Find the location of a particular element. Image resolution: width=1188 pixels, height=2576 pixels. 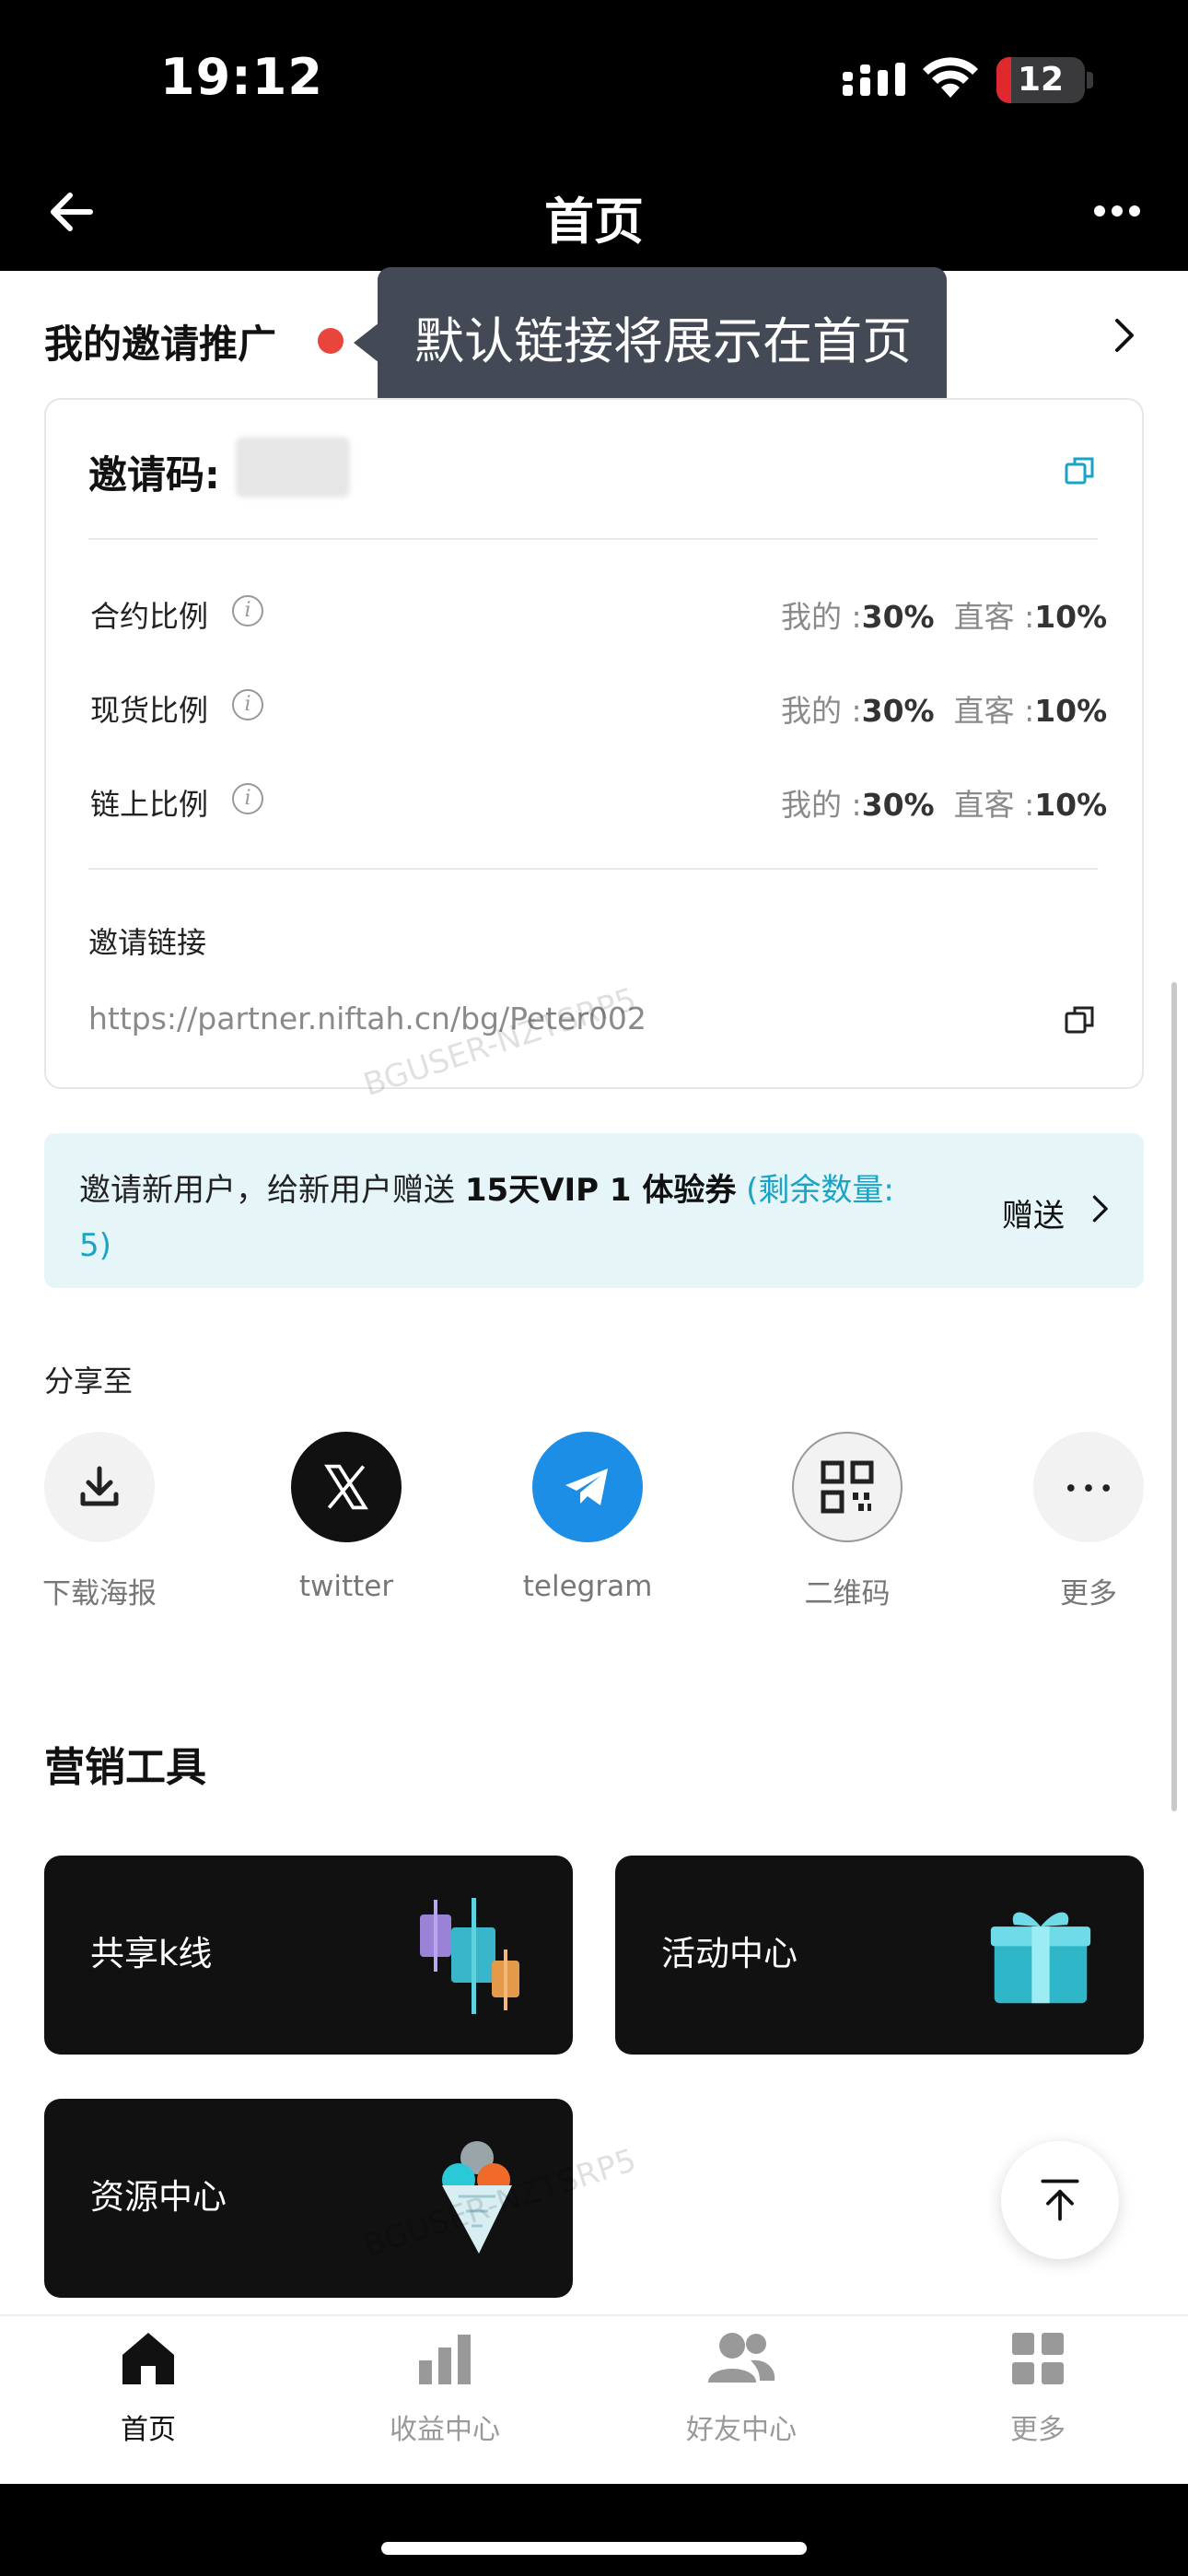

gift-box-icon is located at coordinates (1040, 1958).